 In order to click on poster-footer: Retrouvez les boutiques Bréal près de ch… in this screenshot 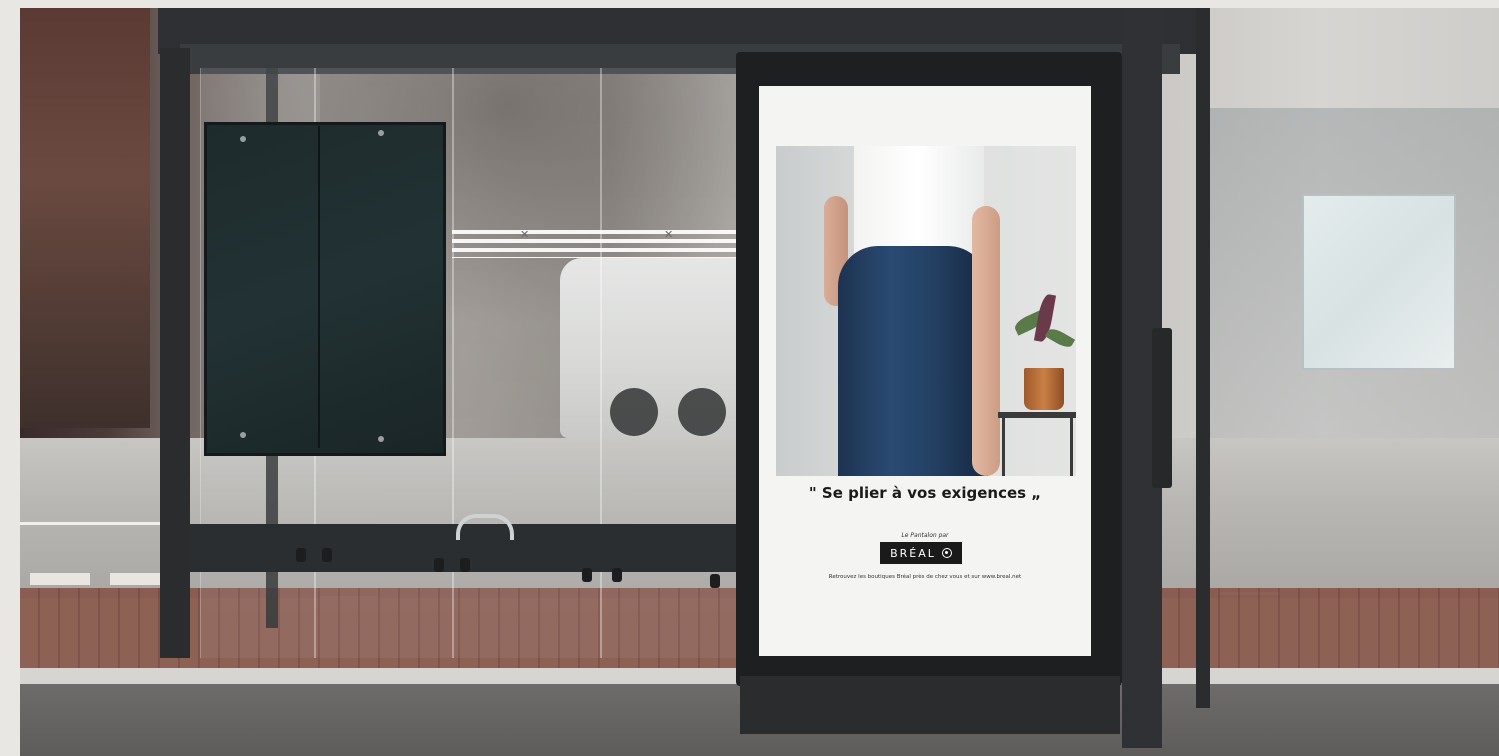, I will do `click(925, 577)`.